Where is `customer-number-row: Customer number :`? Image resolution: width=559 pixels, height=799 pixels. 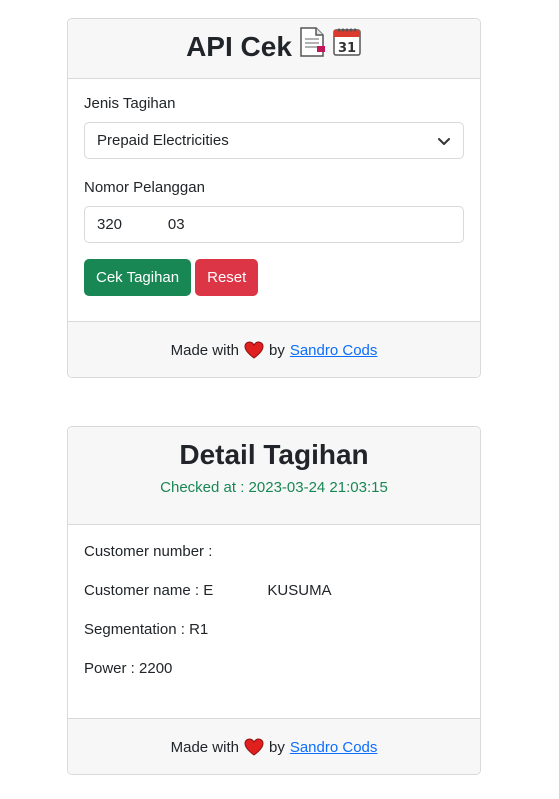
customer-number-row: Customer number : is located at coordinates (148, 551).